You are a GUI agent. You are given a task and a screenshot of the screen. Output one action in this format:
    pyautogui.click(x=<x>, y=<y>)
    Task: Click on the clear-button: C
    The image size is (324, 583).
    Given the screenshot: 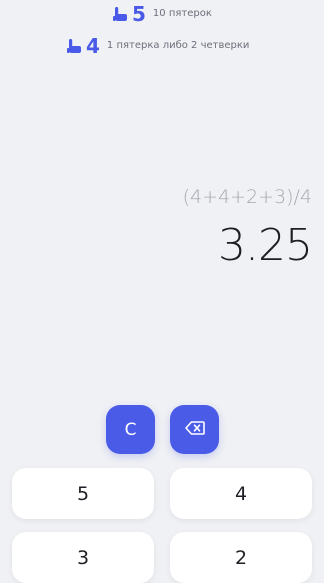 What is the action you would take?
    pyautogui.click(x=130, y=429)
    